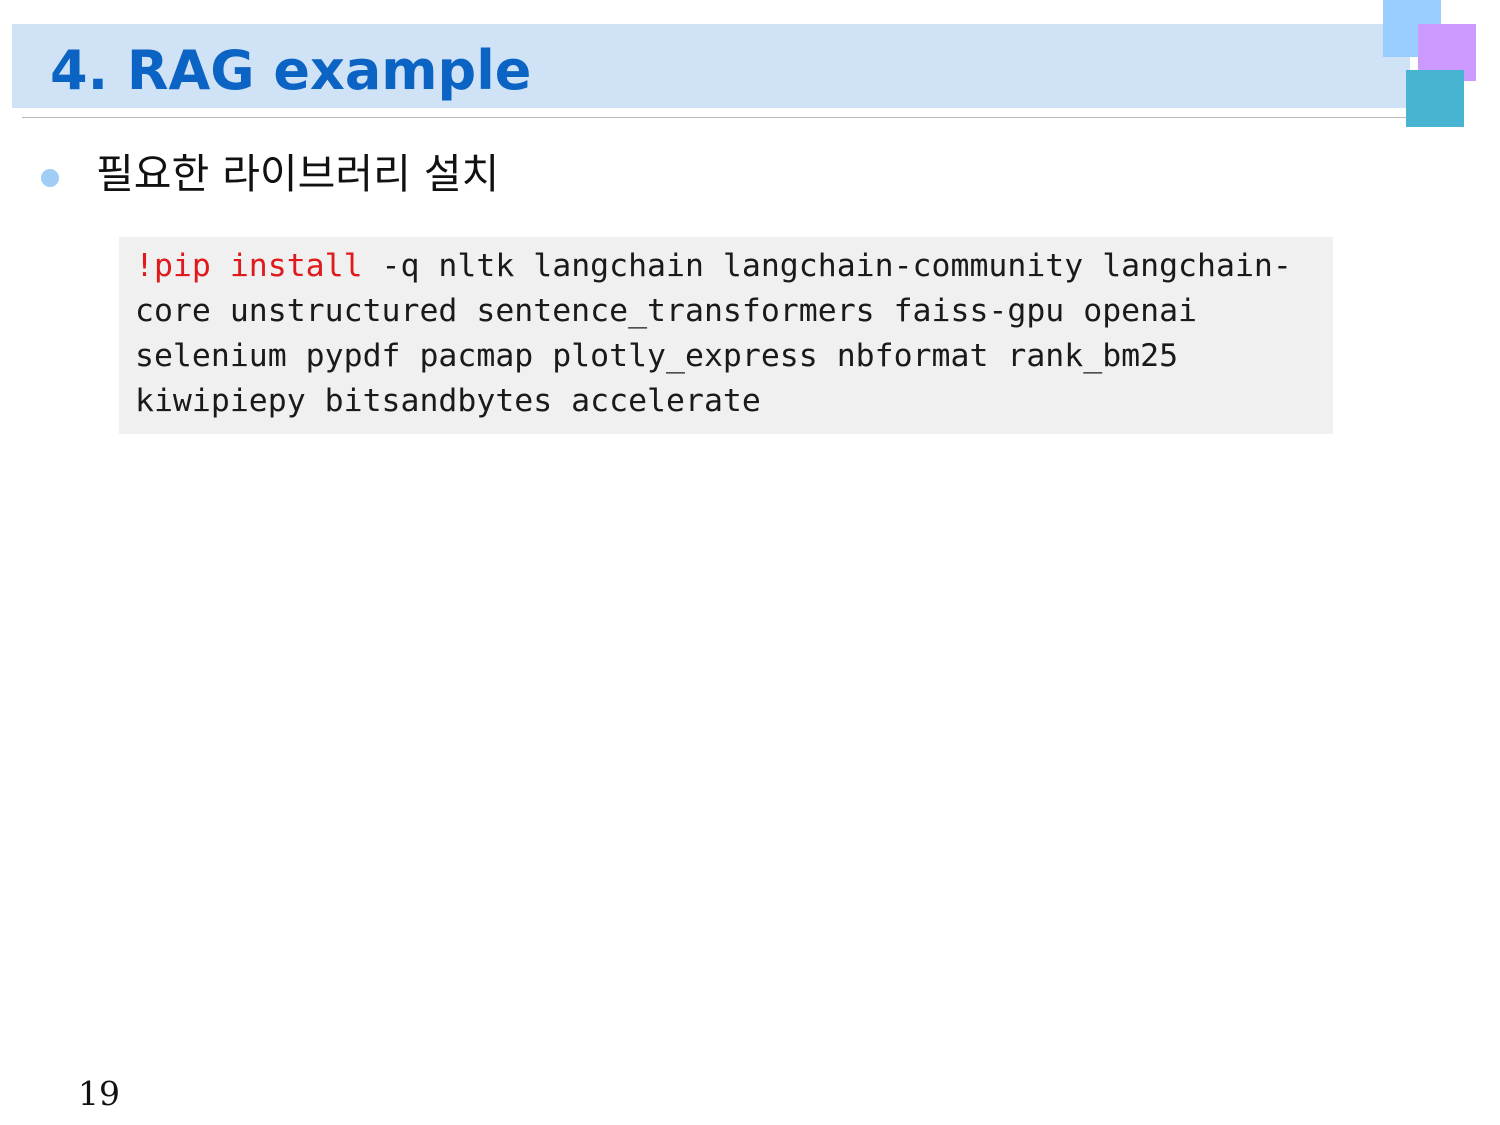 This screenshot has height=1125, width=1500. Describe the element at coordinates (249, 266) in the screenshot. I see `code-keyword: !pip install` at that location.